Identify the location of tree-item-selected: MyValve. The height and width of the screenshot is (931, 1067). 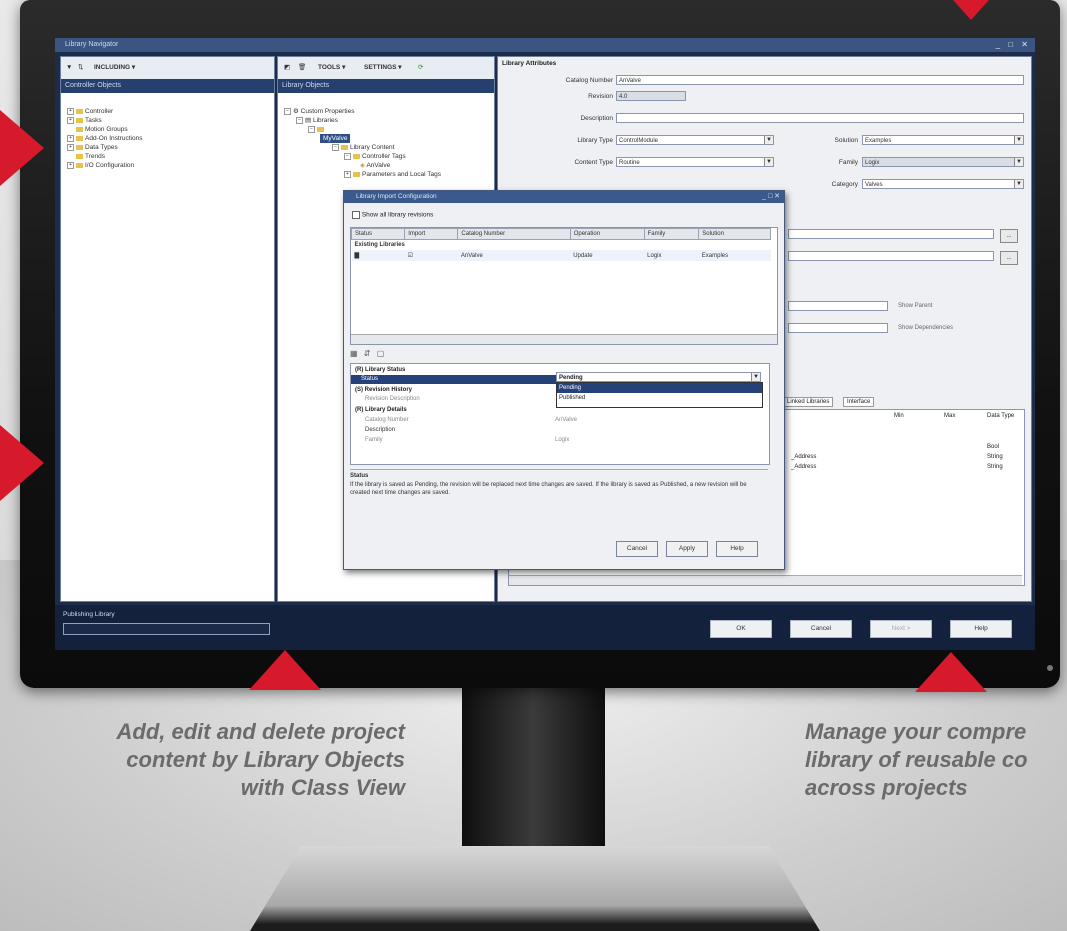
(335, 138).